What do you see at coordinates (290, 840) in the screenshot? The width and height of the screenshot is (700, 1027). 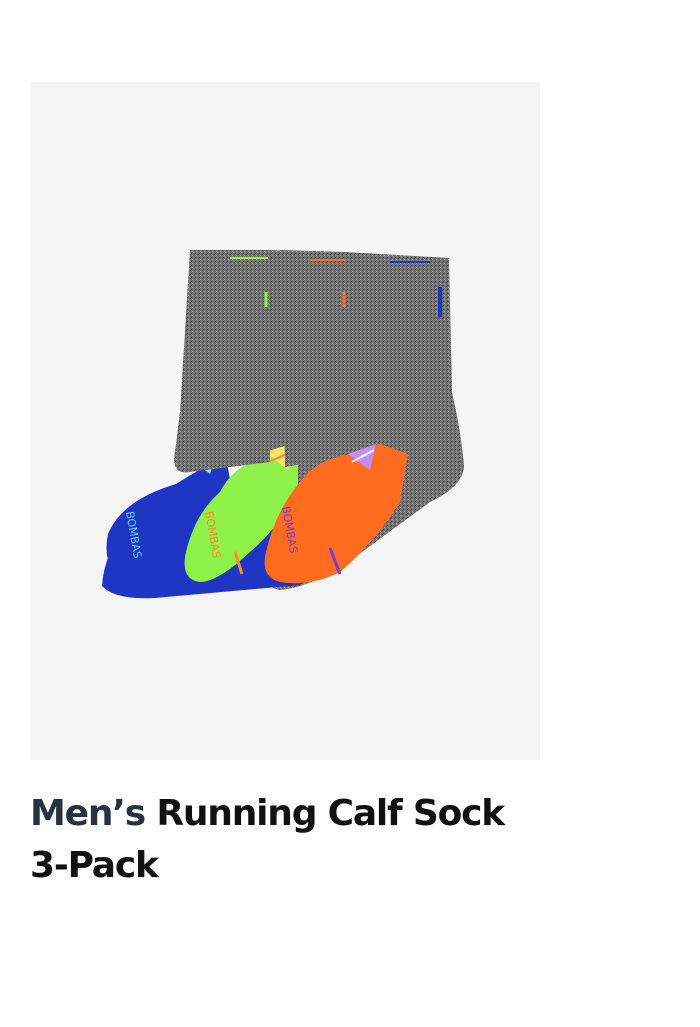 I see `product-title: Men’s Running Calf Sock 3-Pack` at bounding box center [290, 840].